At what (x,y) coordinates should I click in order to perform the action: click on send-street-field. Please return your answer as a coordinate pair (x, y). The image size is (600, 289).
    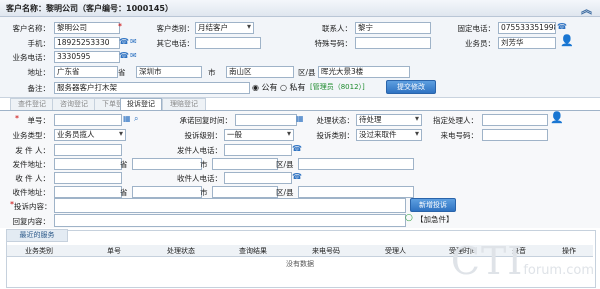
    Looking at the image, I should click on (356, 164).